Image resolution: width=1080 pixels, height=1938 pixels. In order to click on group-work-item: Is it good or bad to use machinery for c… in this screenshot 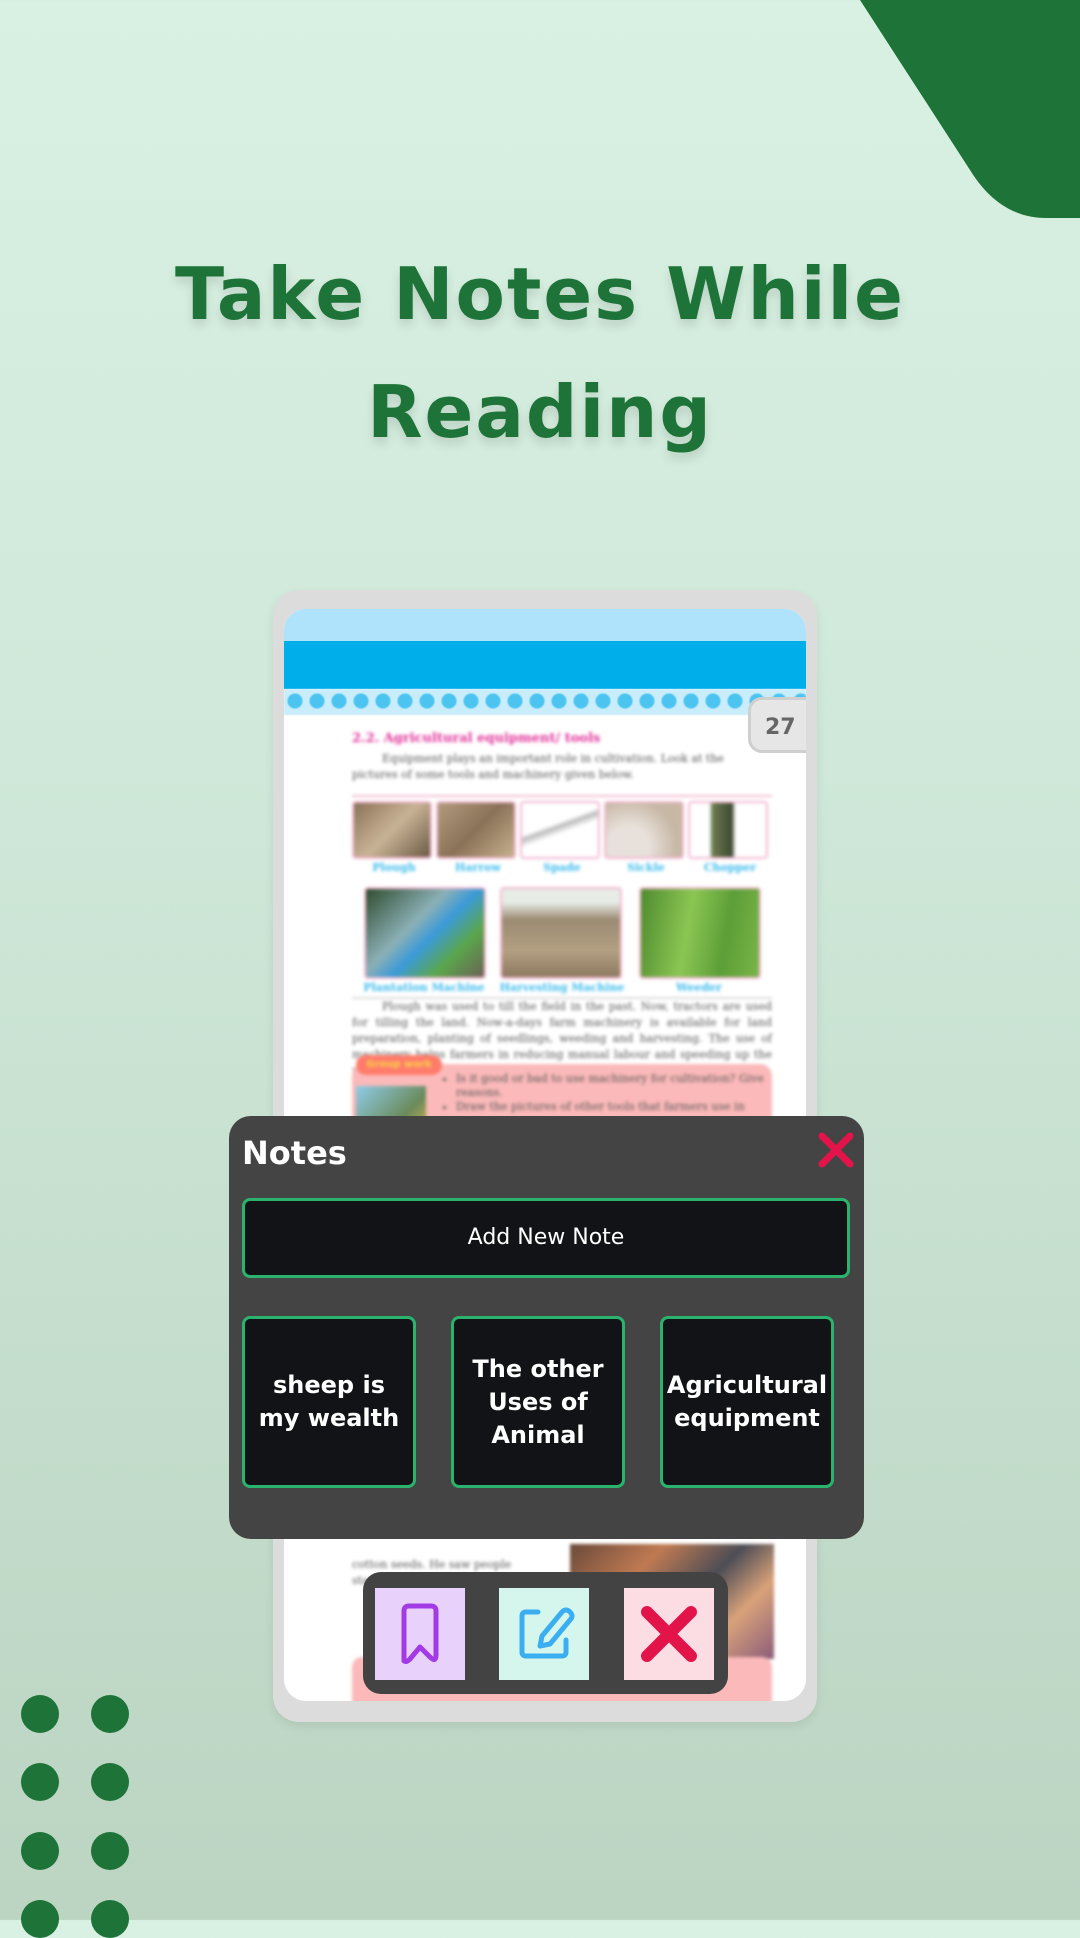, I will do `click(616, 1086)`.